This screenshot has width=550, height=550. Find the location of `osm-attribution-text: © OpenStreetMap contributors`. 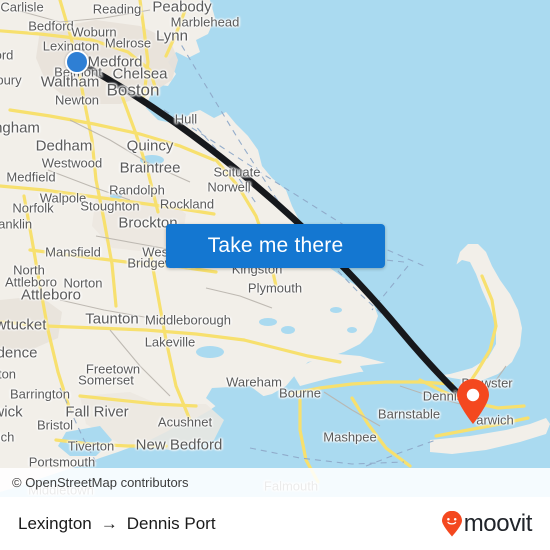

osm-attribution-text: © OpenStreetMap contributors is located at coordinates (94, 482).